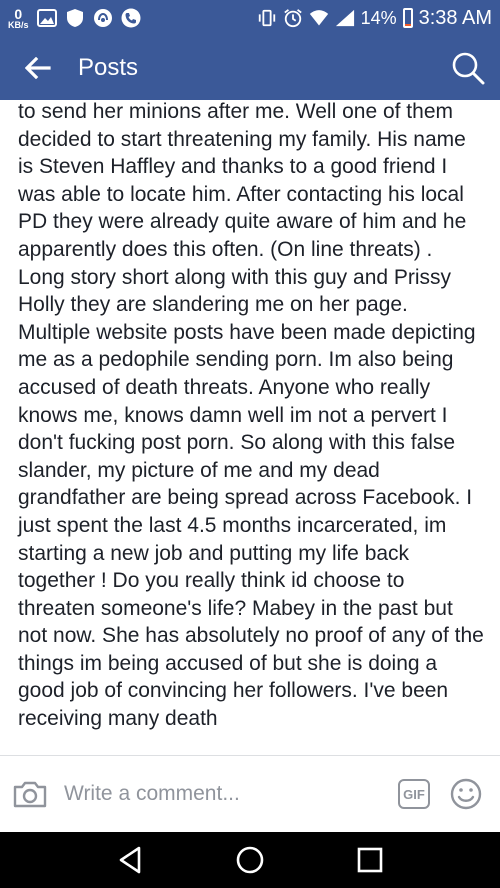  Describe the element at coordinates (455, 17) in the screenshot. I see `clock: 3:38 AM` at that location.